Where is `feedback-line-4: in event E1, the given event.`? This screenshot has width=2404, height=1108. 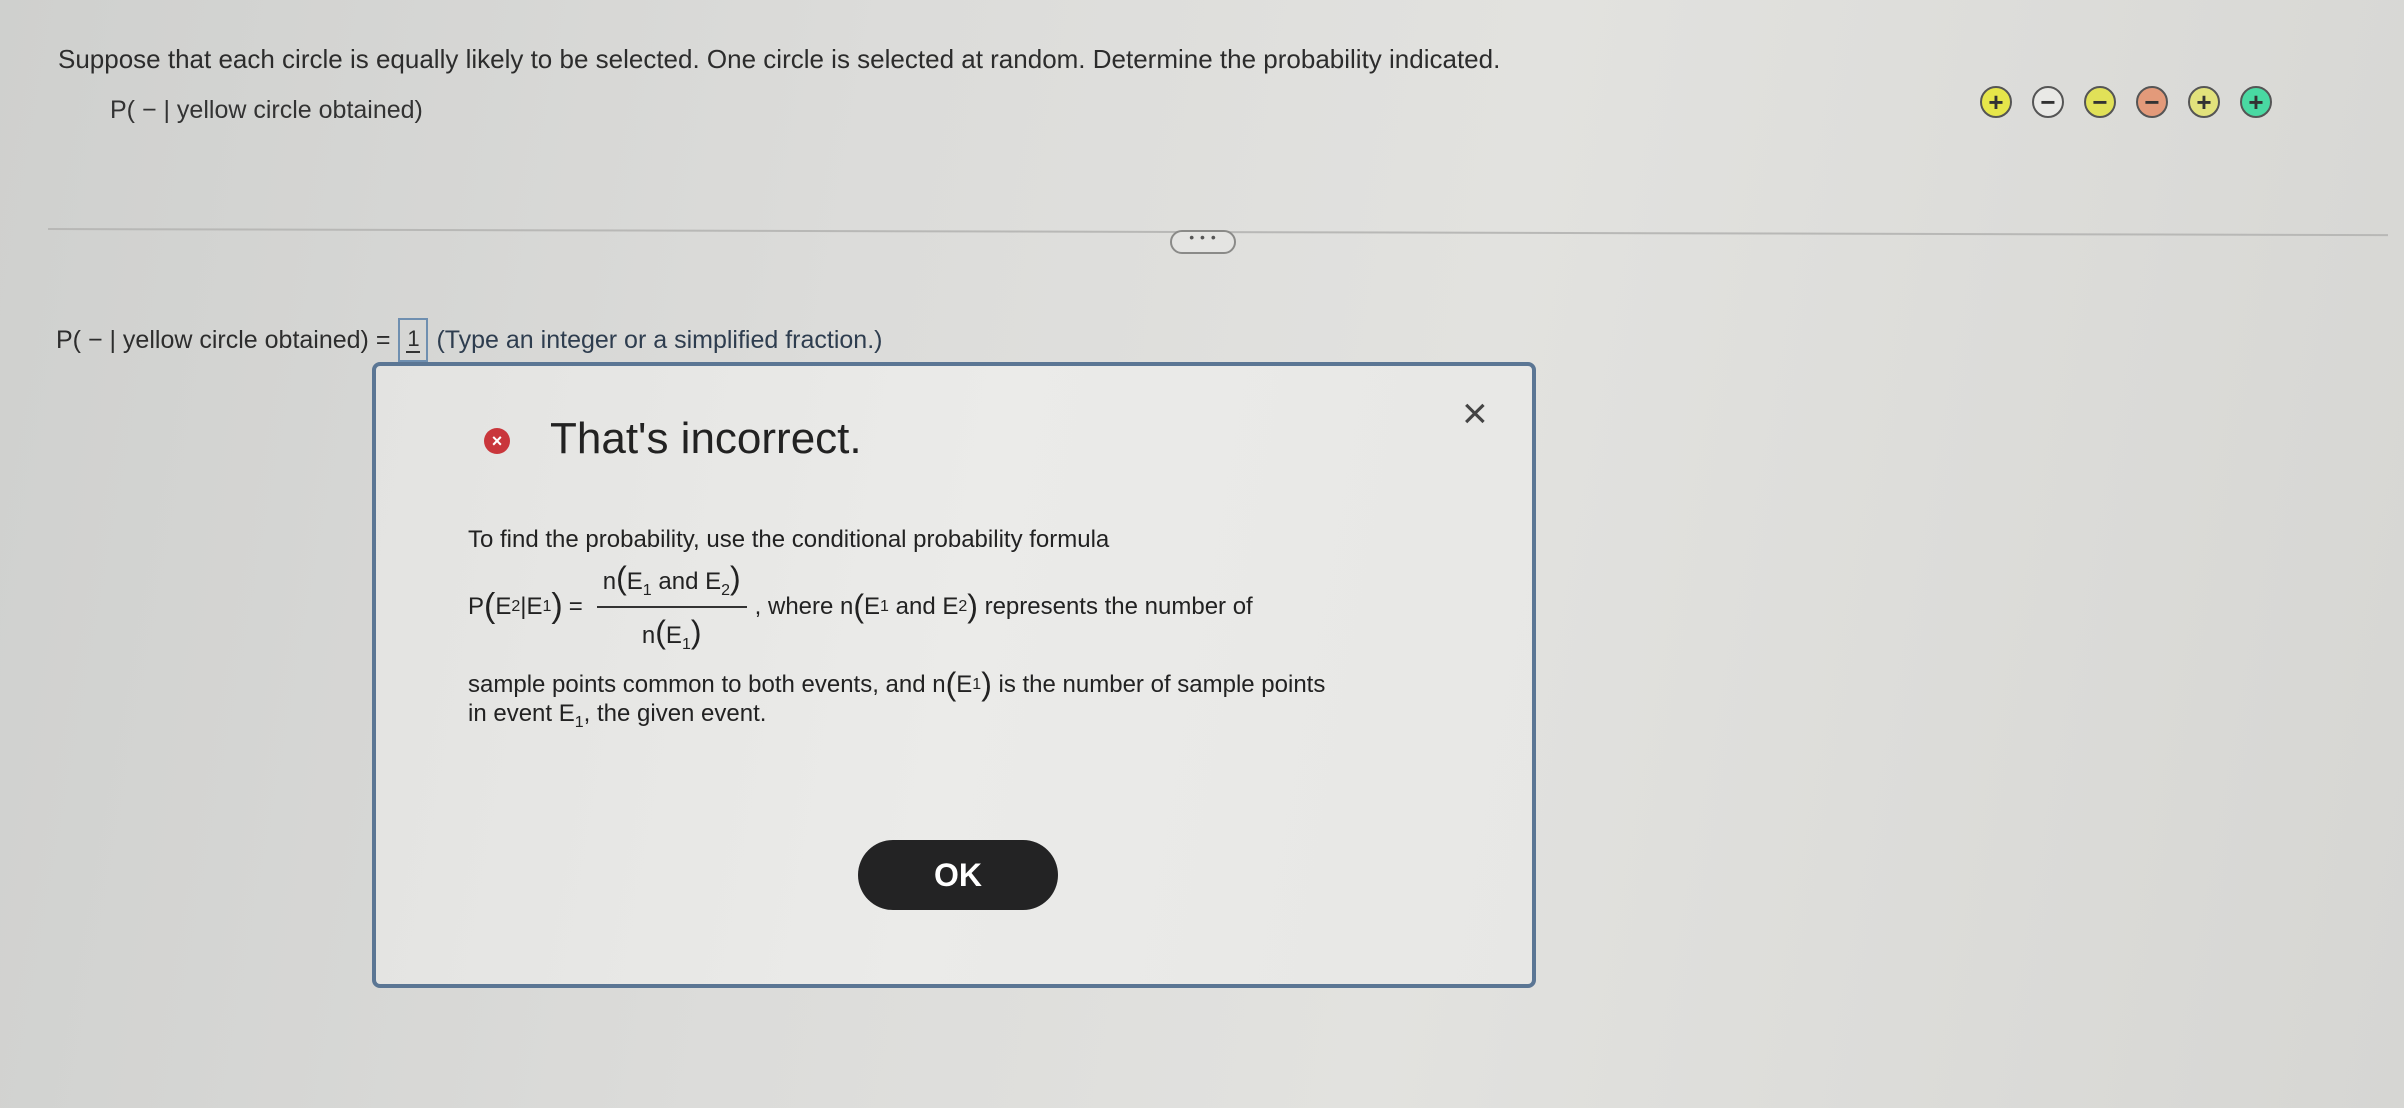 feedback-line-4: in event E1, the given event. is located at coordinates (617, 716).